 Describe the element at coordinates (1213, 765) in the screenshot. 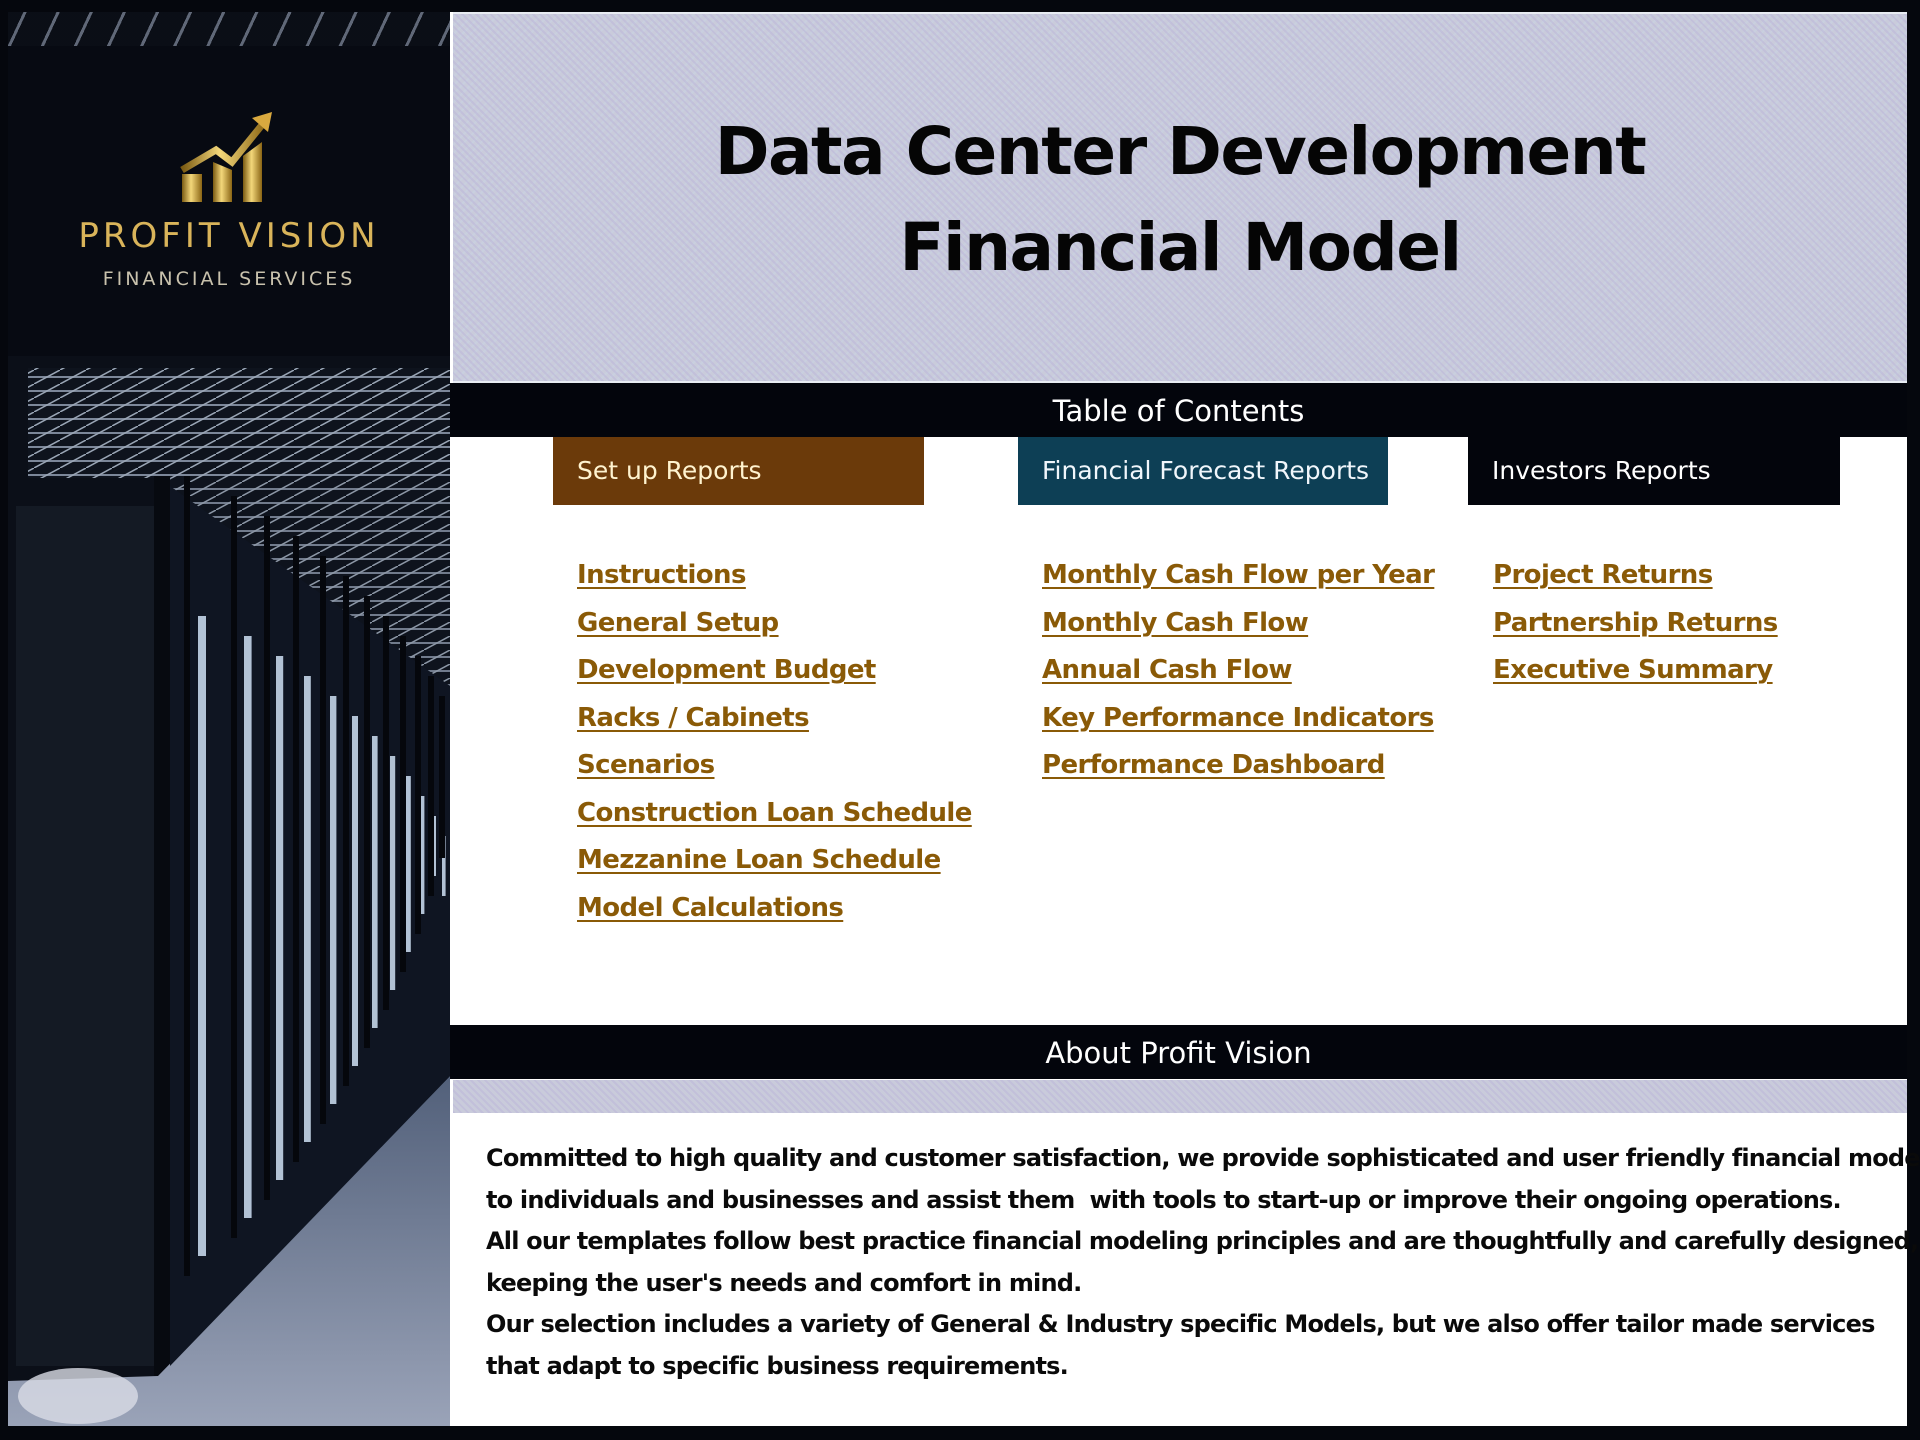

I see `link-performance-dashboard: Performance Dashboard` at that location.